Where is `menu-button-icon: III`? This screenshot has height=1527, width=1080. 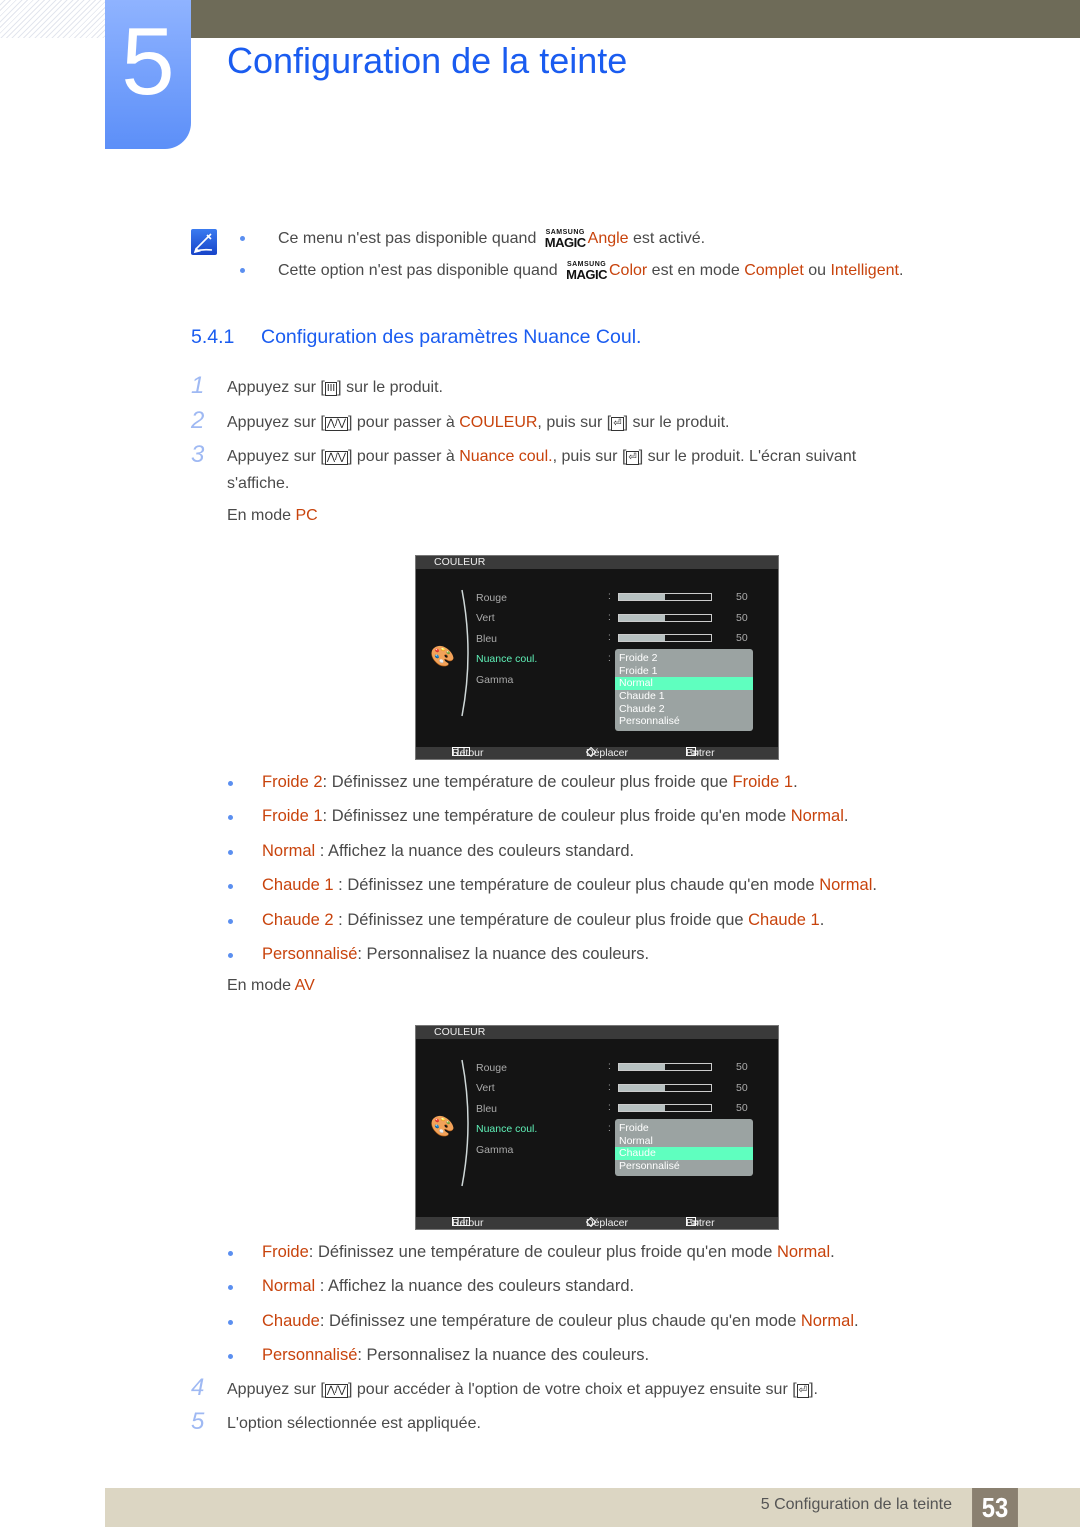
menu-button-icon: III is located at coordinates (331, 389).